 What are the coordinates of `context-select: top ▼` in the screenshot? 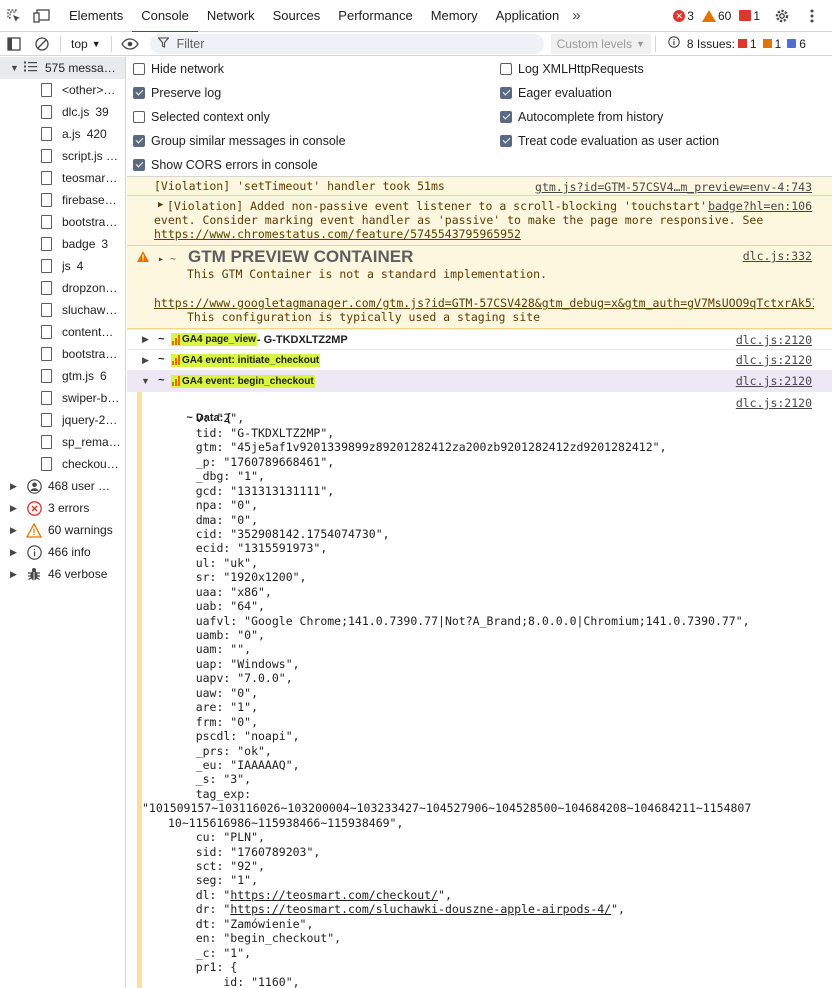 It's located at (86, 44).